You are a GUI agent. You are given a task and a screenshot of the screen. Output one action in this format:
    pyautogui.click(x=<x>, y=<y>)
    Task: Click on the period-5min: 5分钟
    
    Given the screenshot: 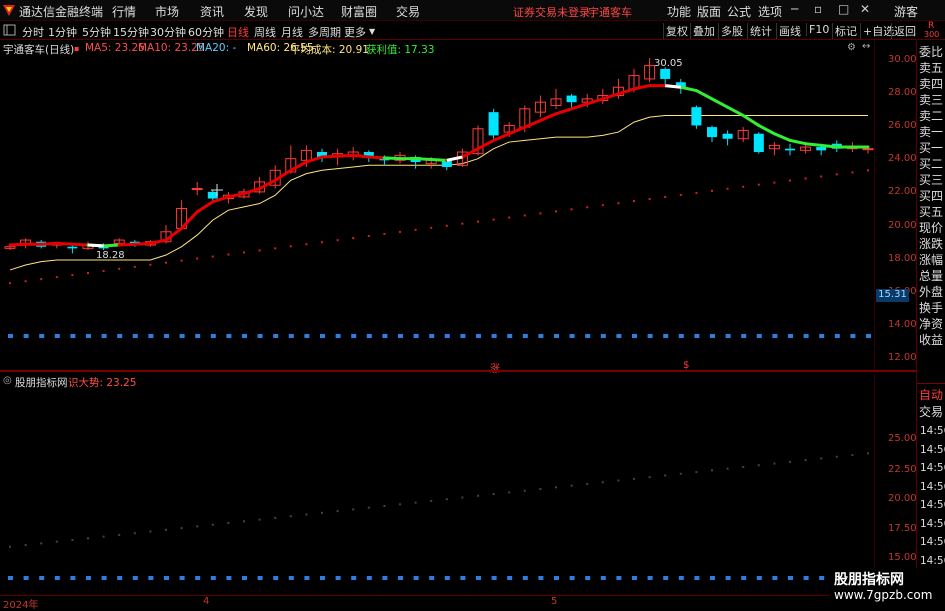 What is the action you would take?
    pyautogui.click(x=96, y=32)
    